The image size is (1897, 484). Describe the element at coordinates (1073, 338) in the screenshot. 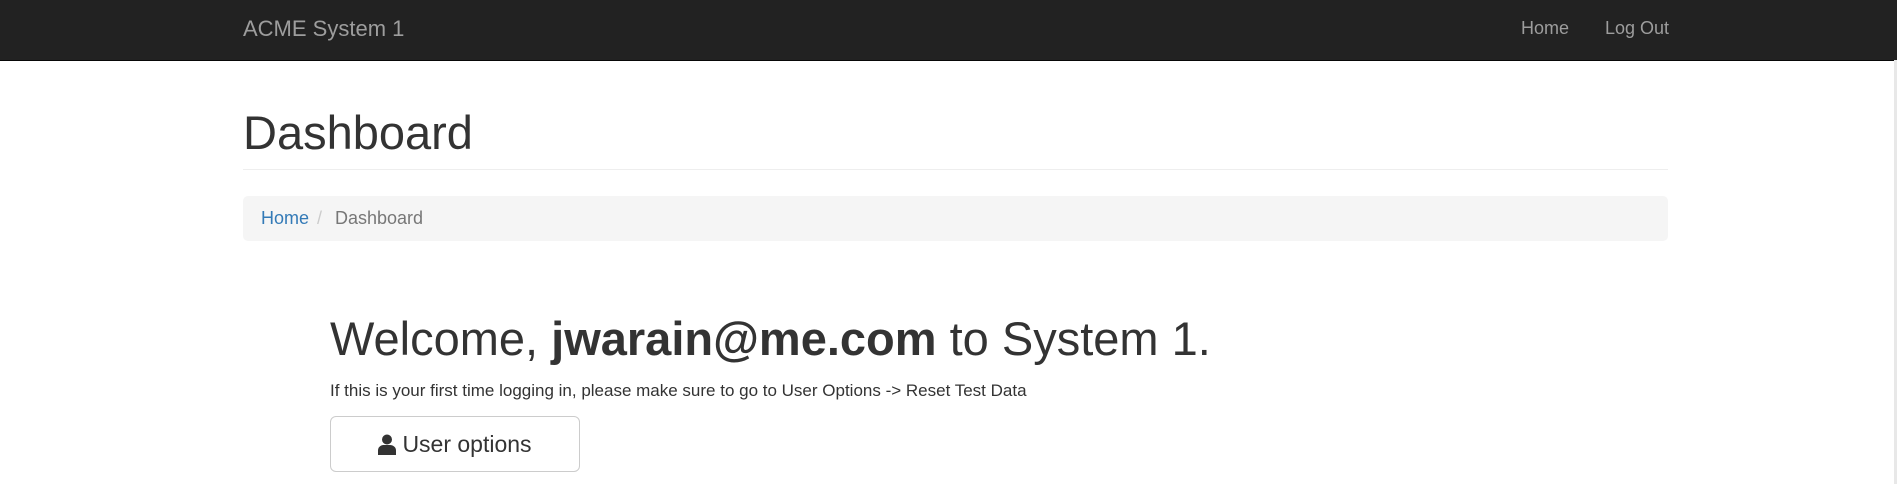

I see `welcome-suffix: to System 1.` at that location.